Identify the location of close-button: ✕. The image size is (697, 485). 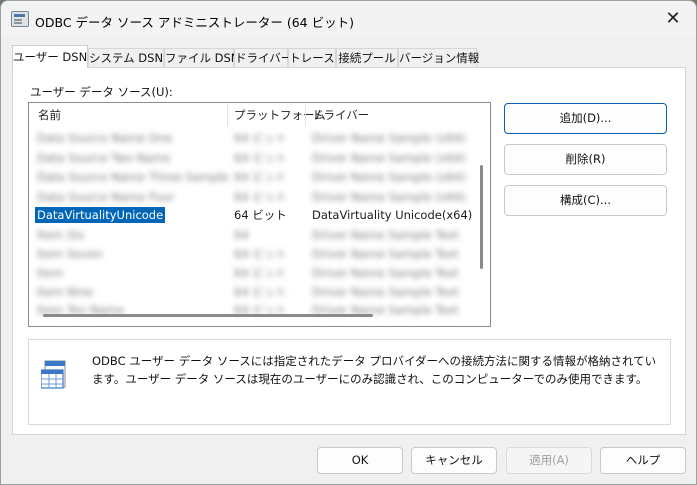
(673, 19).